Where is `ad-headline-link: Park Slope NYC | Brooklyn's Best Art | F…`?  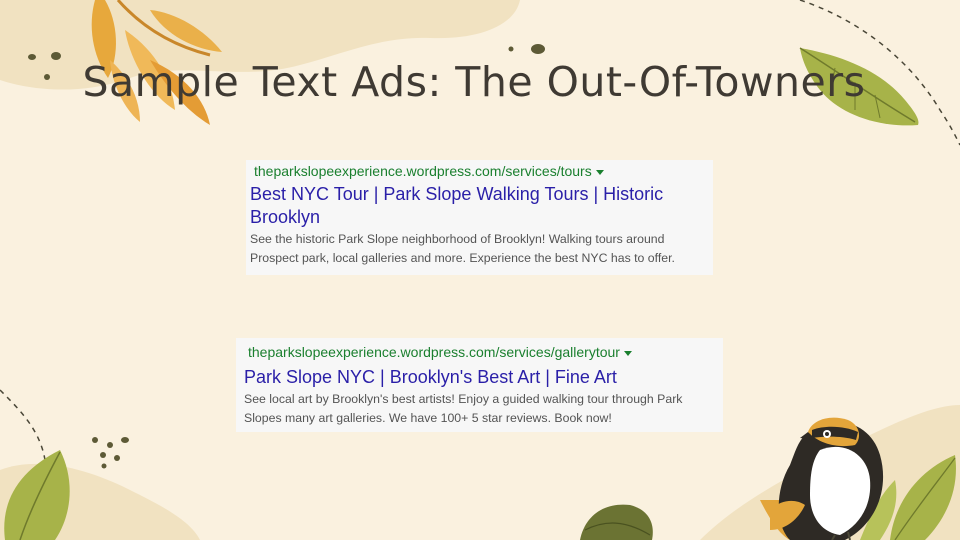 ad-headline-link: Park Slope NYC | Brooklyn's Best Art | F… is located at coordinates (480, 377).